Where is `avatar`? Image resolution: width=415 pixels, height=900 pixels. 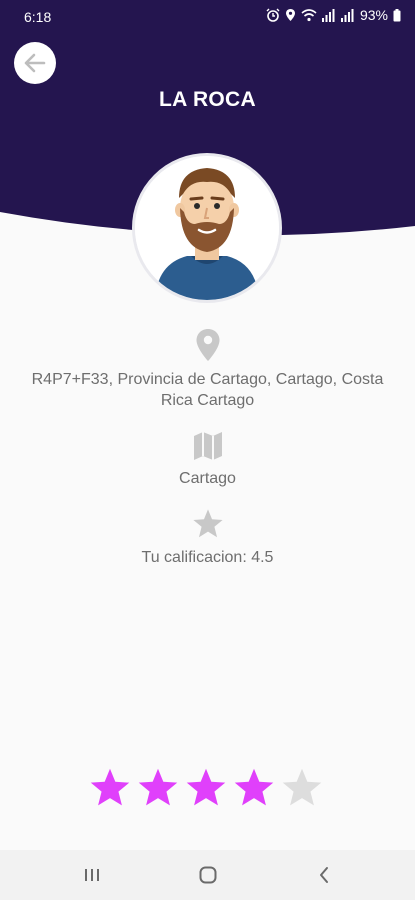
avatar is located at coordinates (207, 228).